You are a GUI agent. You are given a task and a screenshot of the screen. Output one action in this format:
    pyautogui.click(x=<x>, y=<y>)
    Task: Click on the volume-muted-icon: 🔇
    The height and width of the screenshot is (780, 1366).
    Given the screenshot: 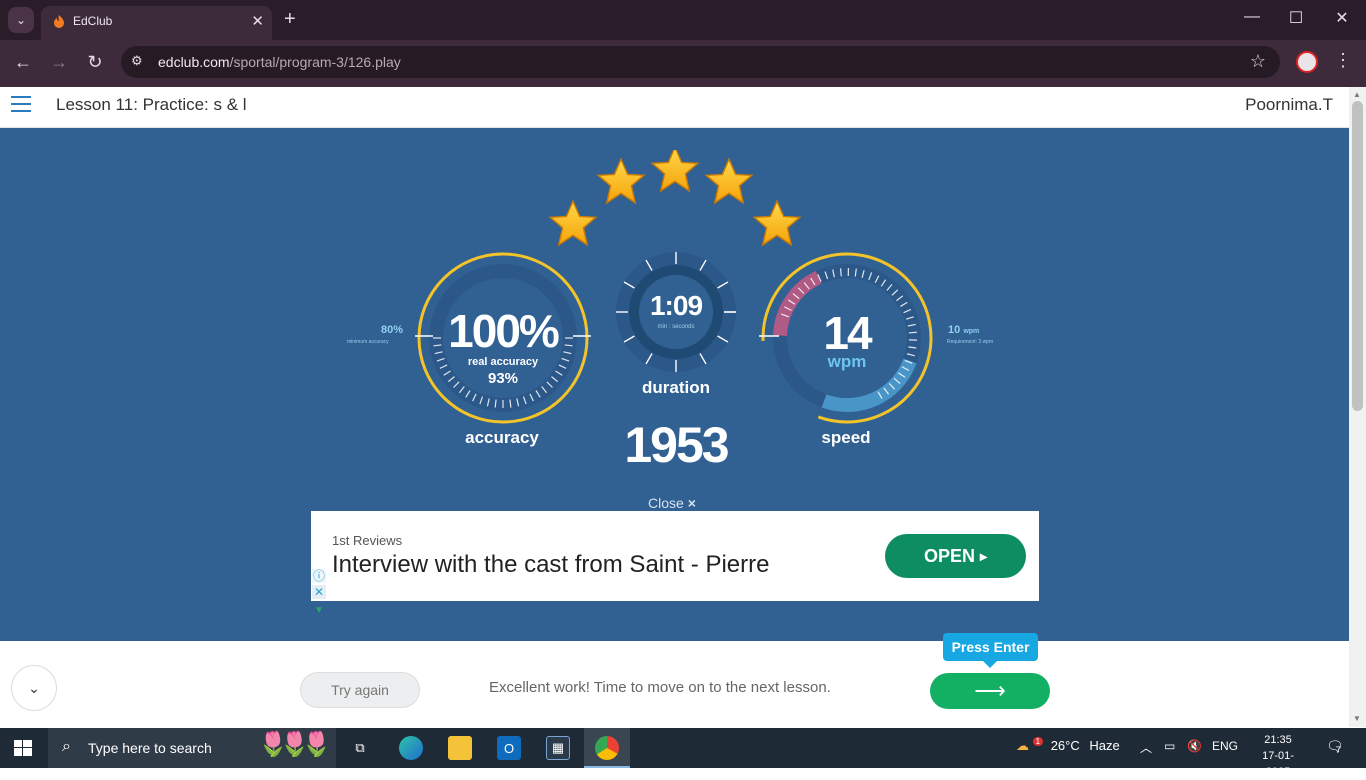 What is the action you would take?
    pyautogui.click(x=1194, y=746)
    